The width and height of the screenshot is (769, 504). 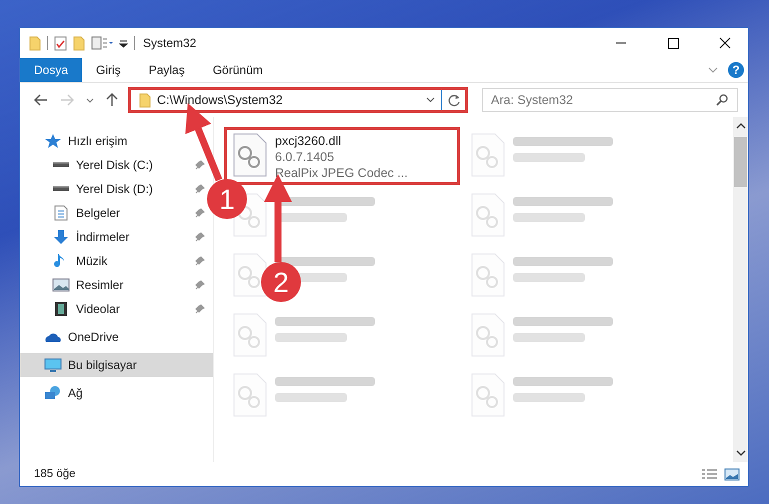 I want to click on ribbon-tab: Giriş, so click(x=108, y=70).